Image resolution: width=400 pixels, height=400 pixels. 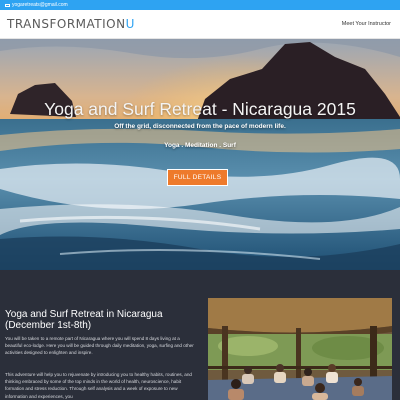 What do you see at coordinates (366, 24) in the screenshot?
I see `nav-meet-instructor: Meet Your Instructor` at bounding box center [366, 24].